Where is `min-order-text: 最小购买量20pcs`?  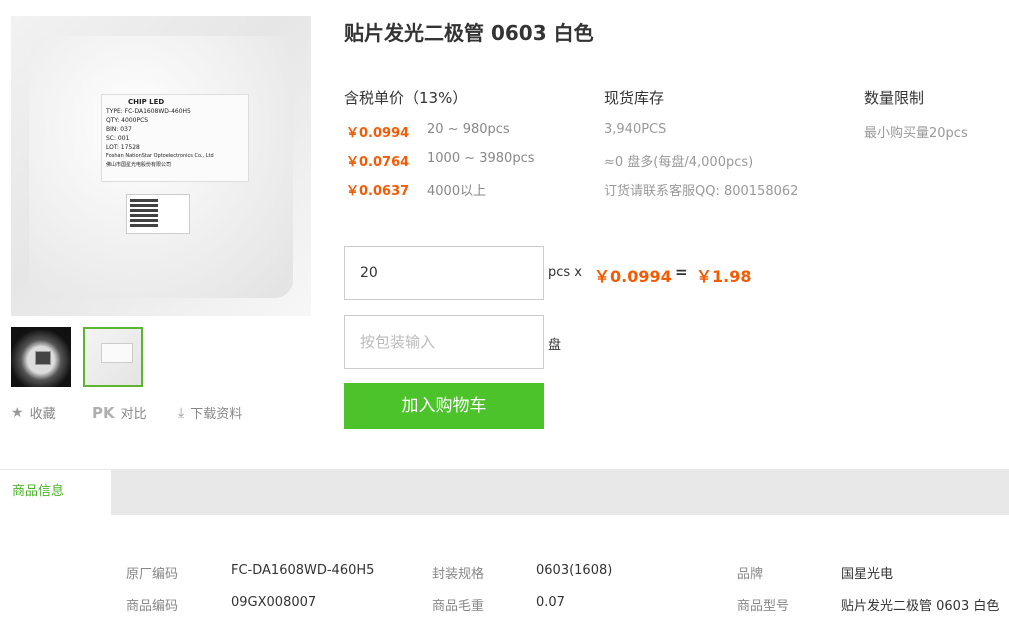 min-order-text: 最小购买量20pcs is located at coordinates (916, 133).